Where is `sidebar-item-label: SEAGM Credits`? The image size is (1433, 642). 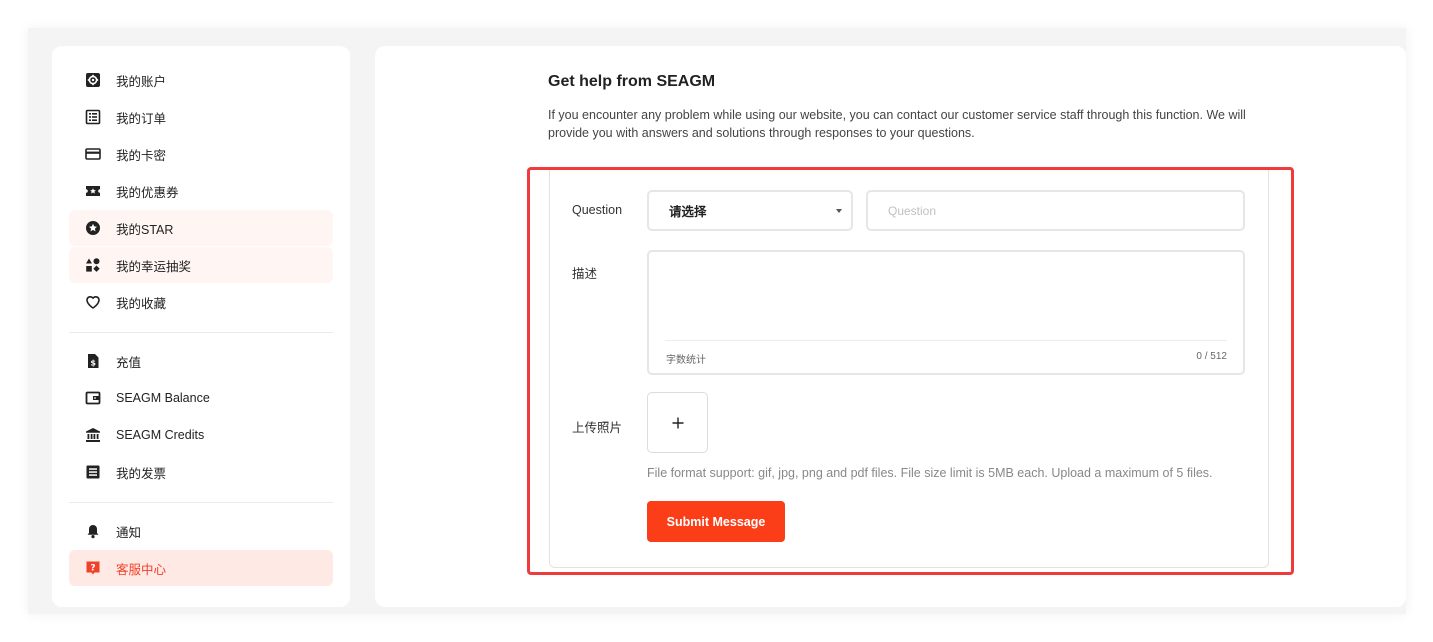 sidebar-item-label: SEAGM Credits is located at coordinates (160, 435).